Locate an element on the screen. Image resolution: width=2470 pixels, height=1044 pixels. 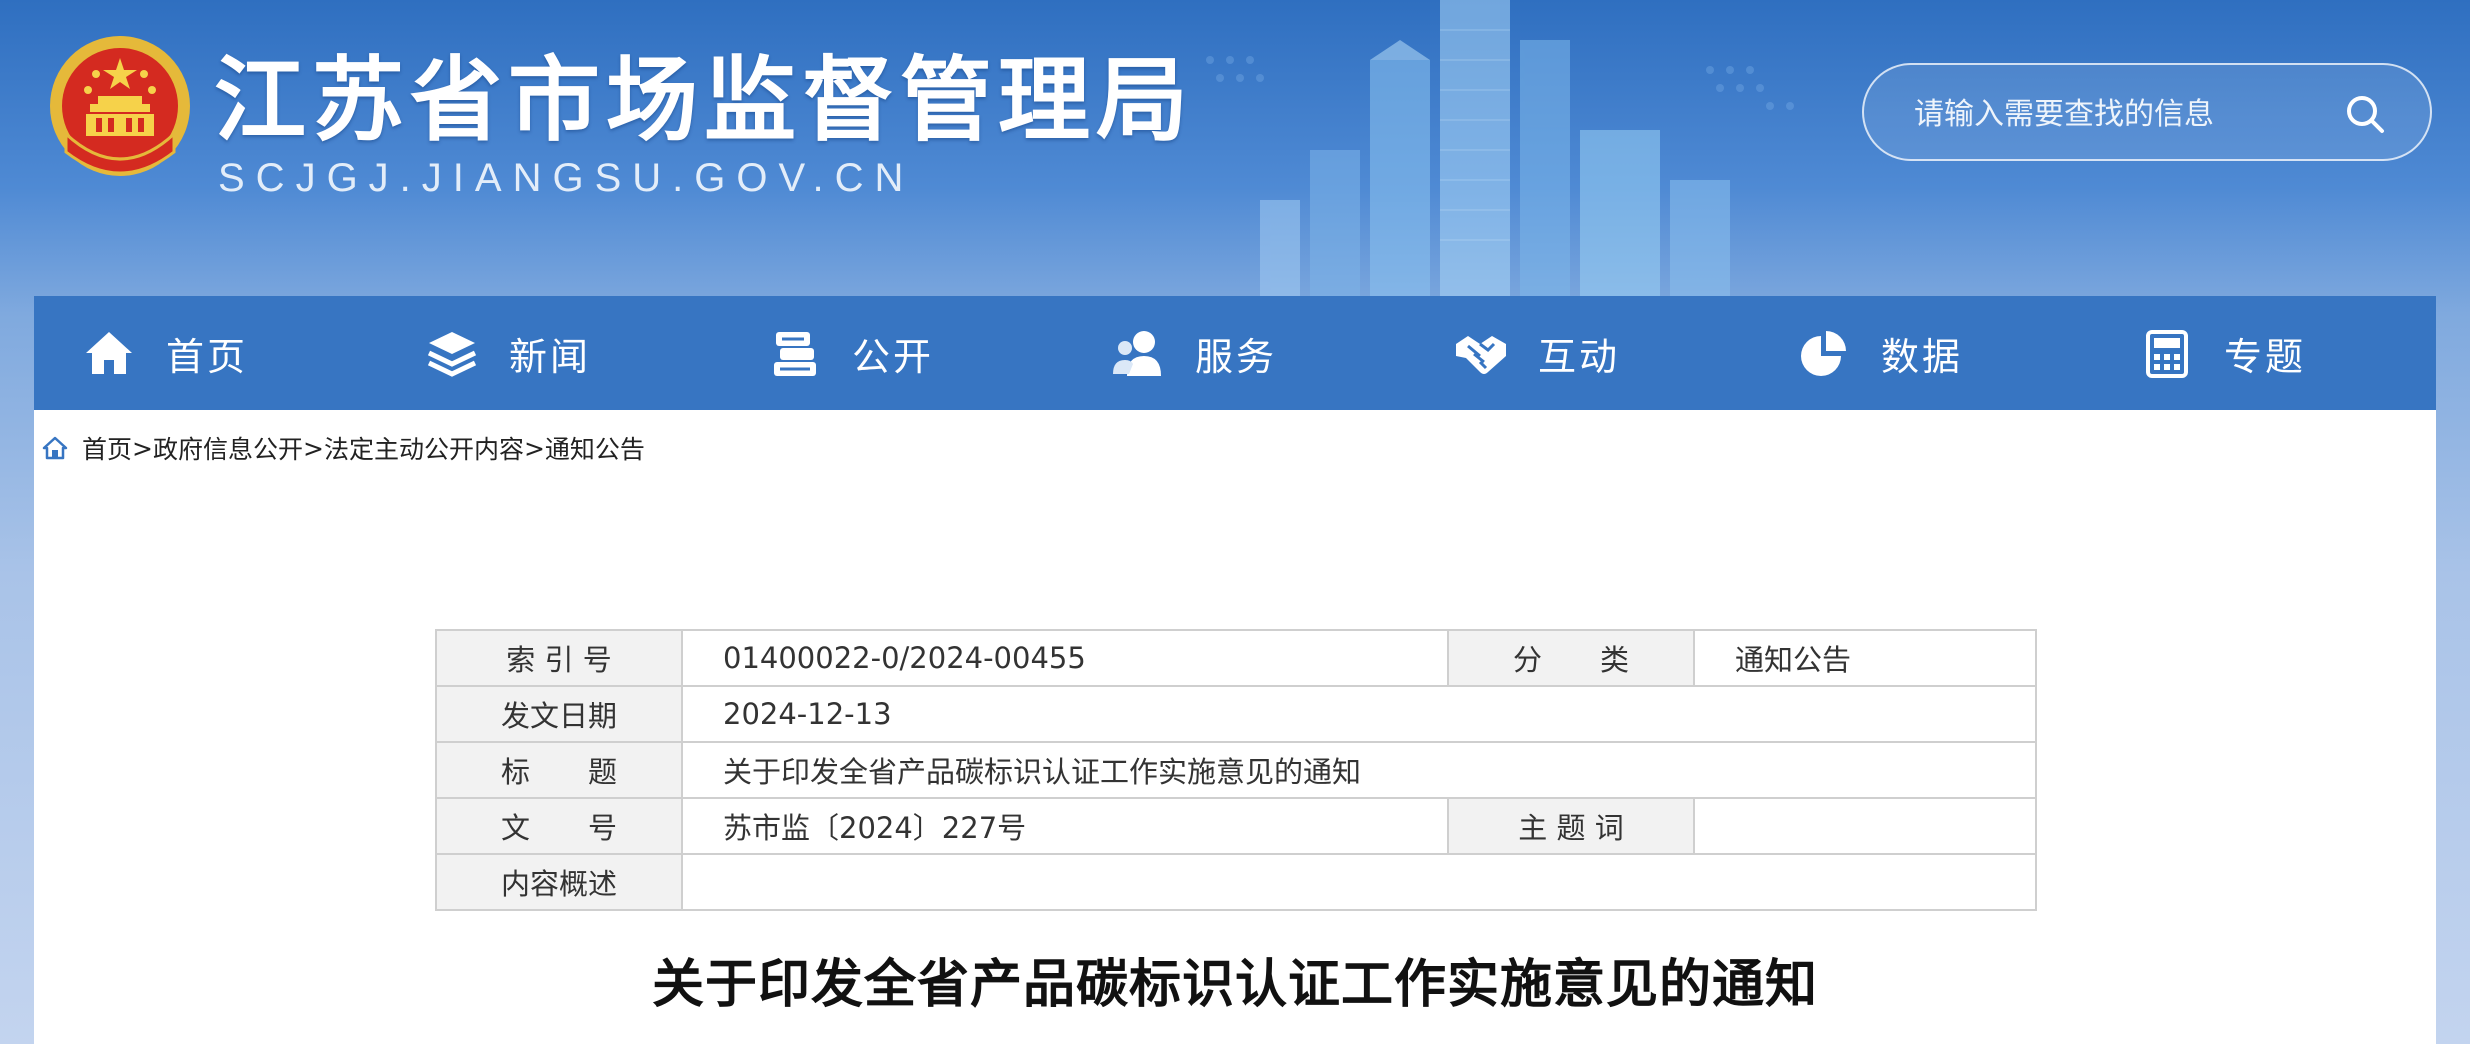
document-number-label: 文 号 is located at coordinates (559, 826).